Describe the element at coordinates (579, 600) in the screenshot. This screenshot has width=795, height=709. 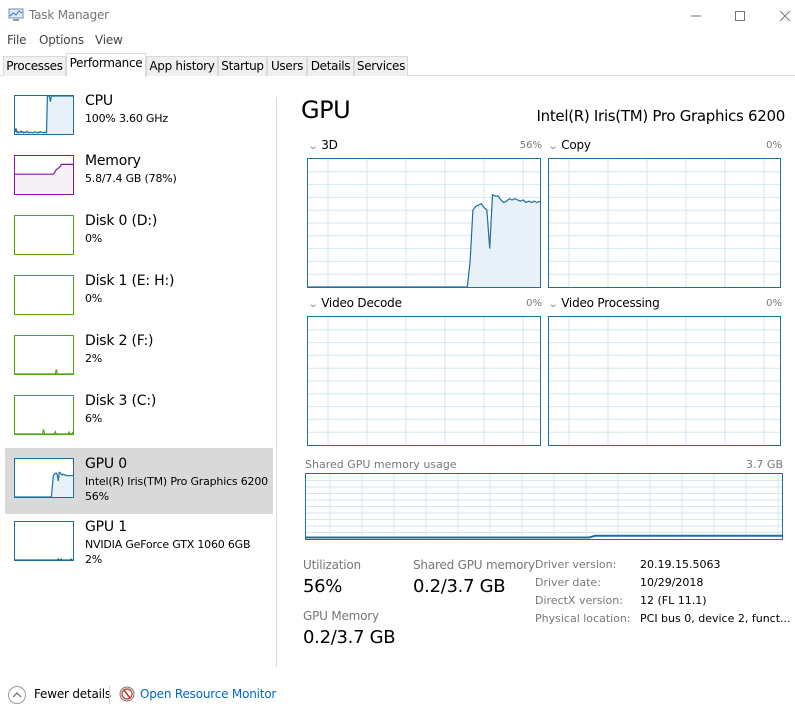
I see `directx-version-label: DirectX version:` at that location.